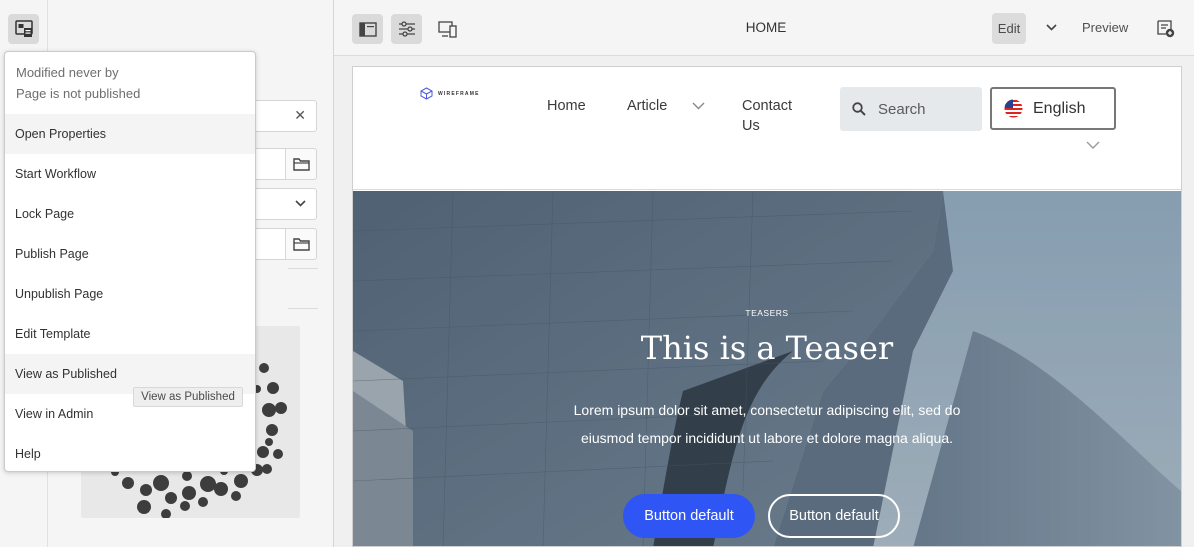  What do you see at coordinates (130, 454) in the screenshot?
I see `menu-item-help: Help` at bounding box center [130, 454].